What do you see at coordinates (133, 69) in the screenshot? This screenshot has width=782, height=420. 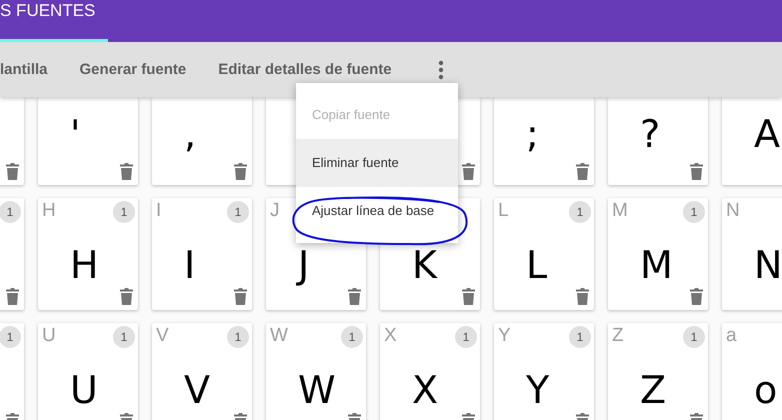 I see `toolbar-button: Generar fuente` at bounding box center [133, 69].